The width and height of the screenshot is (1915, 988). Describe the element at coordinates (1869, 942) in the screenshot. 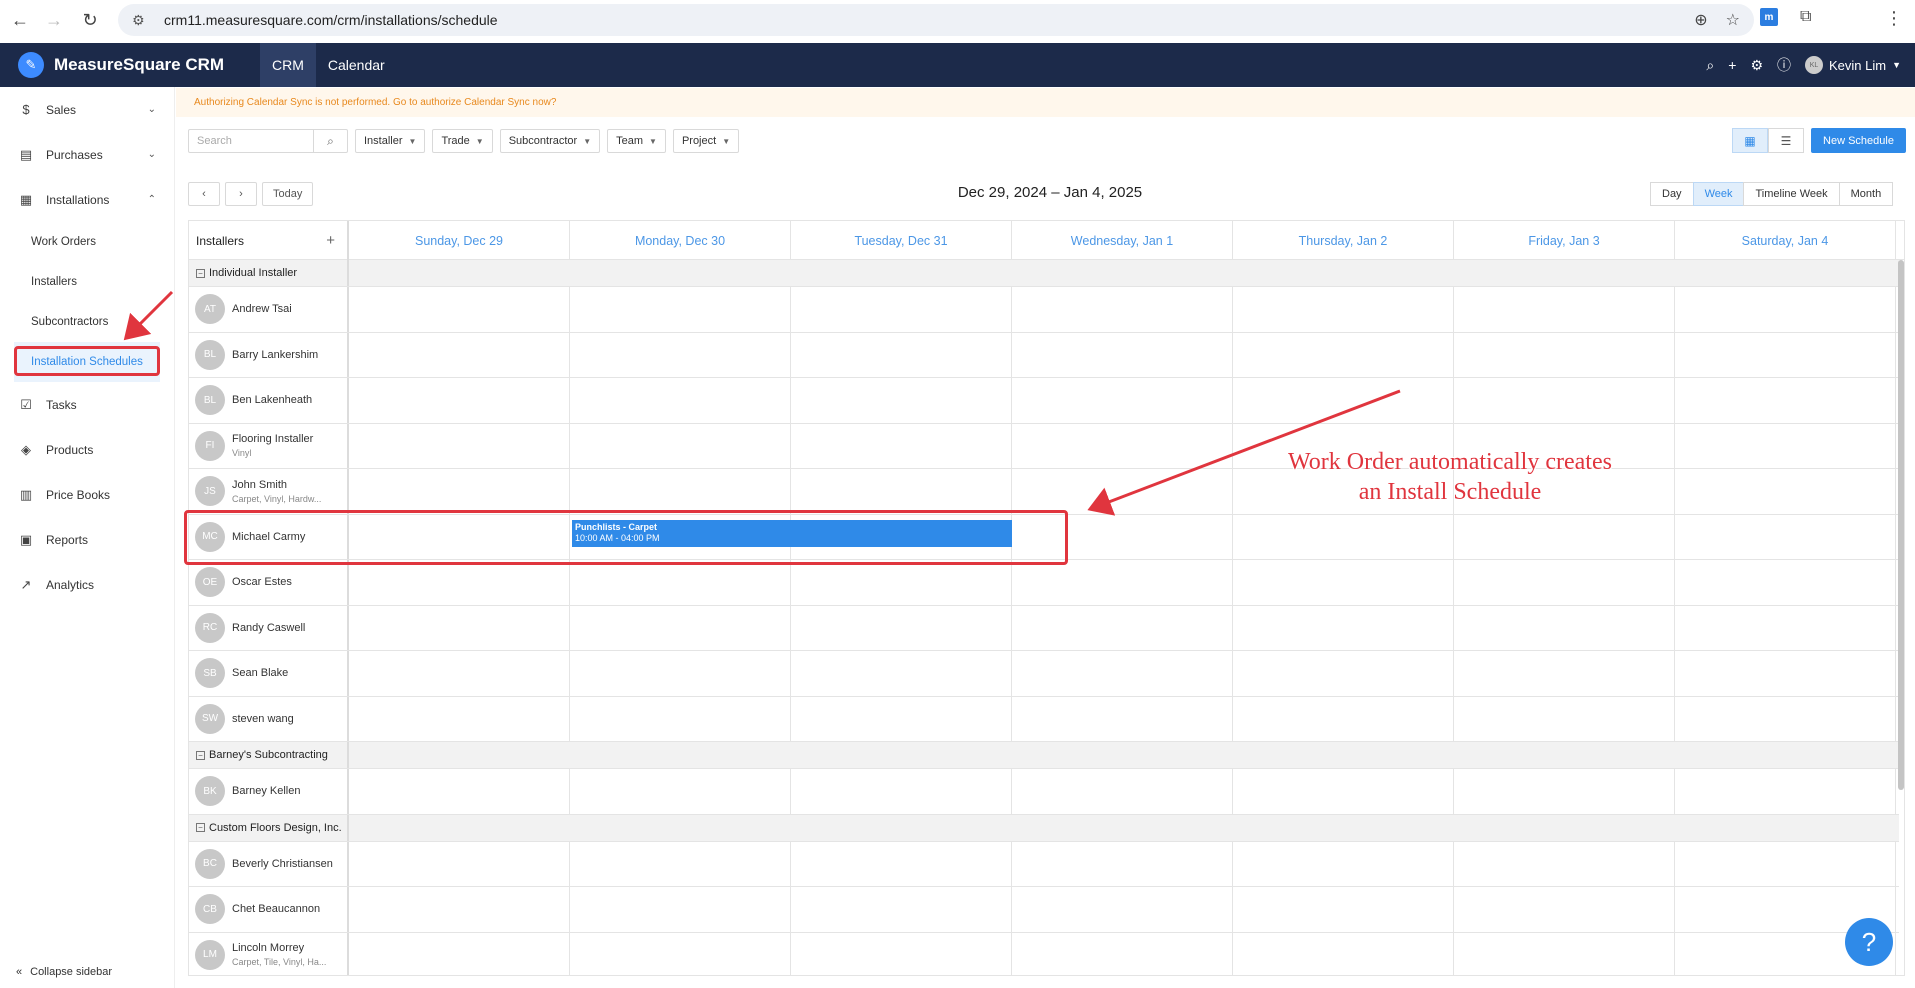

I see `help-chat-button: ?` at that location.